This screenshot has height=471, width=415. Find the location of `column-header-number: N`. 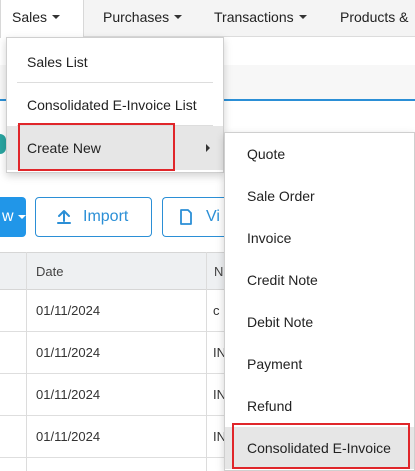

column-header-number: N is located at coordinates (218, 272).